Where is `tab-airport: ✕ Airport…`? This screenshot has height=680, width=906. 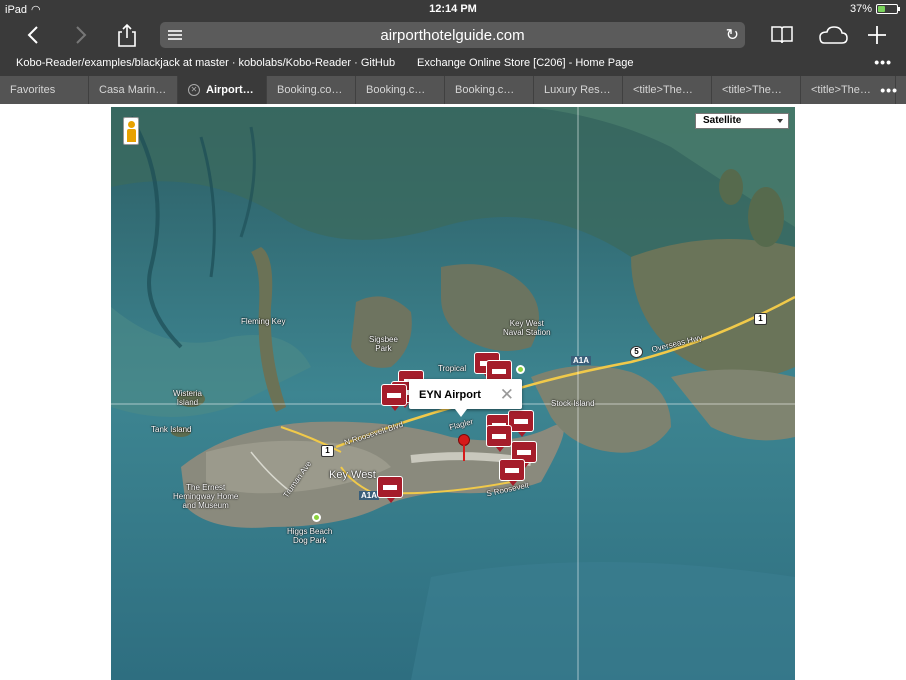
tab-airport: ✕ Airport… is located at coordinates (222, 90).